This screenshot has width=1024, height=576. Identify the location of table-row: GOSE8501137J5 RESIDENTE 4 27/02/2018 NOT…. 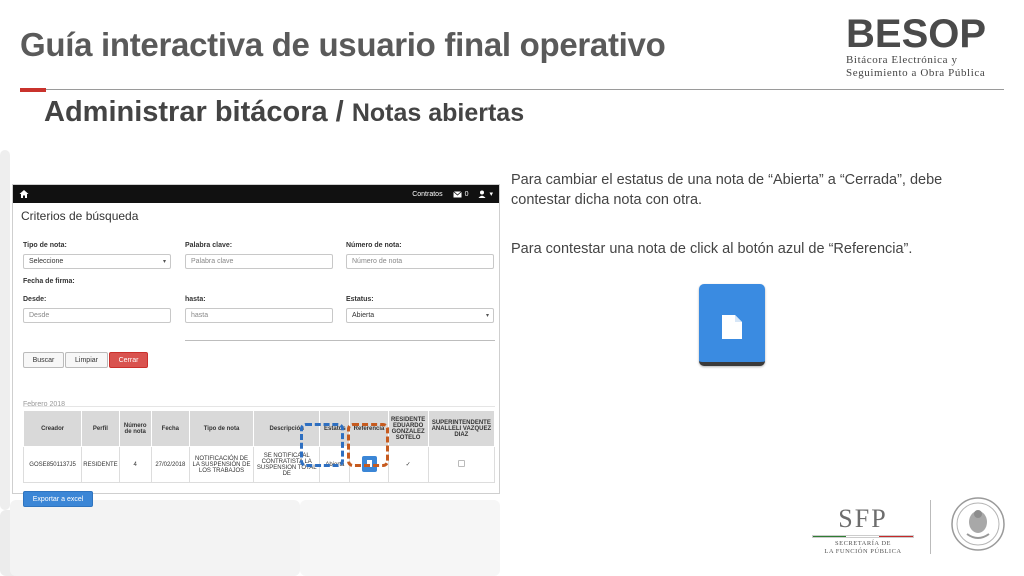
(259, 464).